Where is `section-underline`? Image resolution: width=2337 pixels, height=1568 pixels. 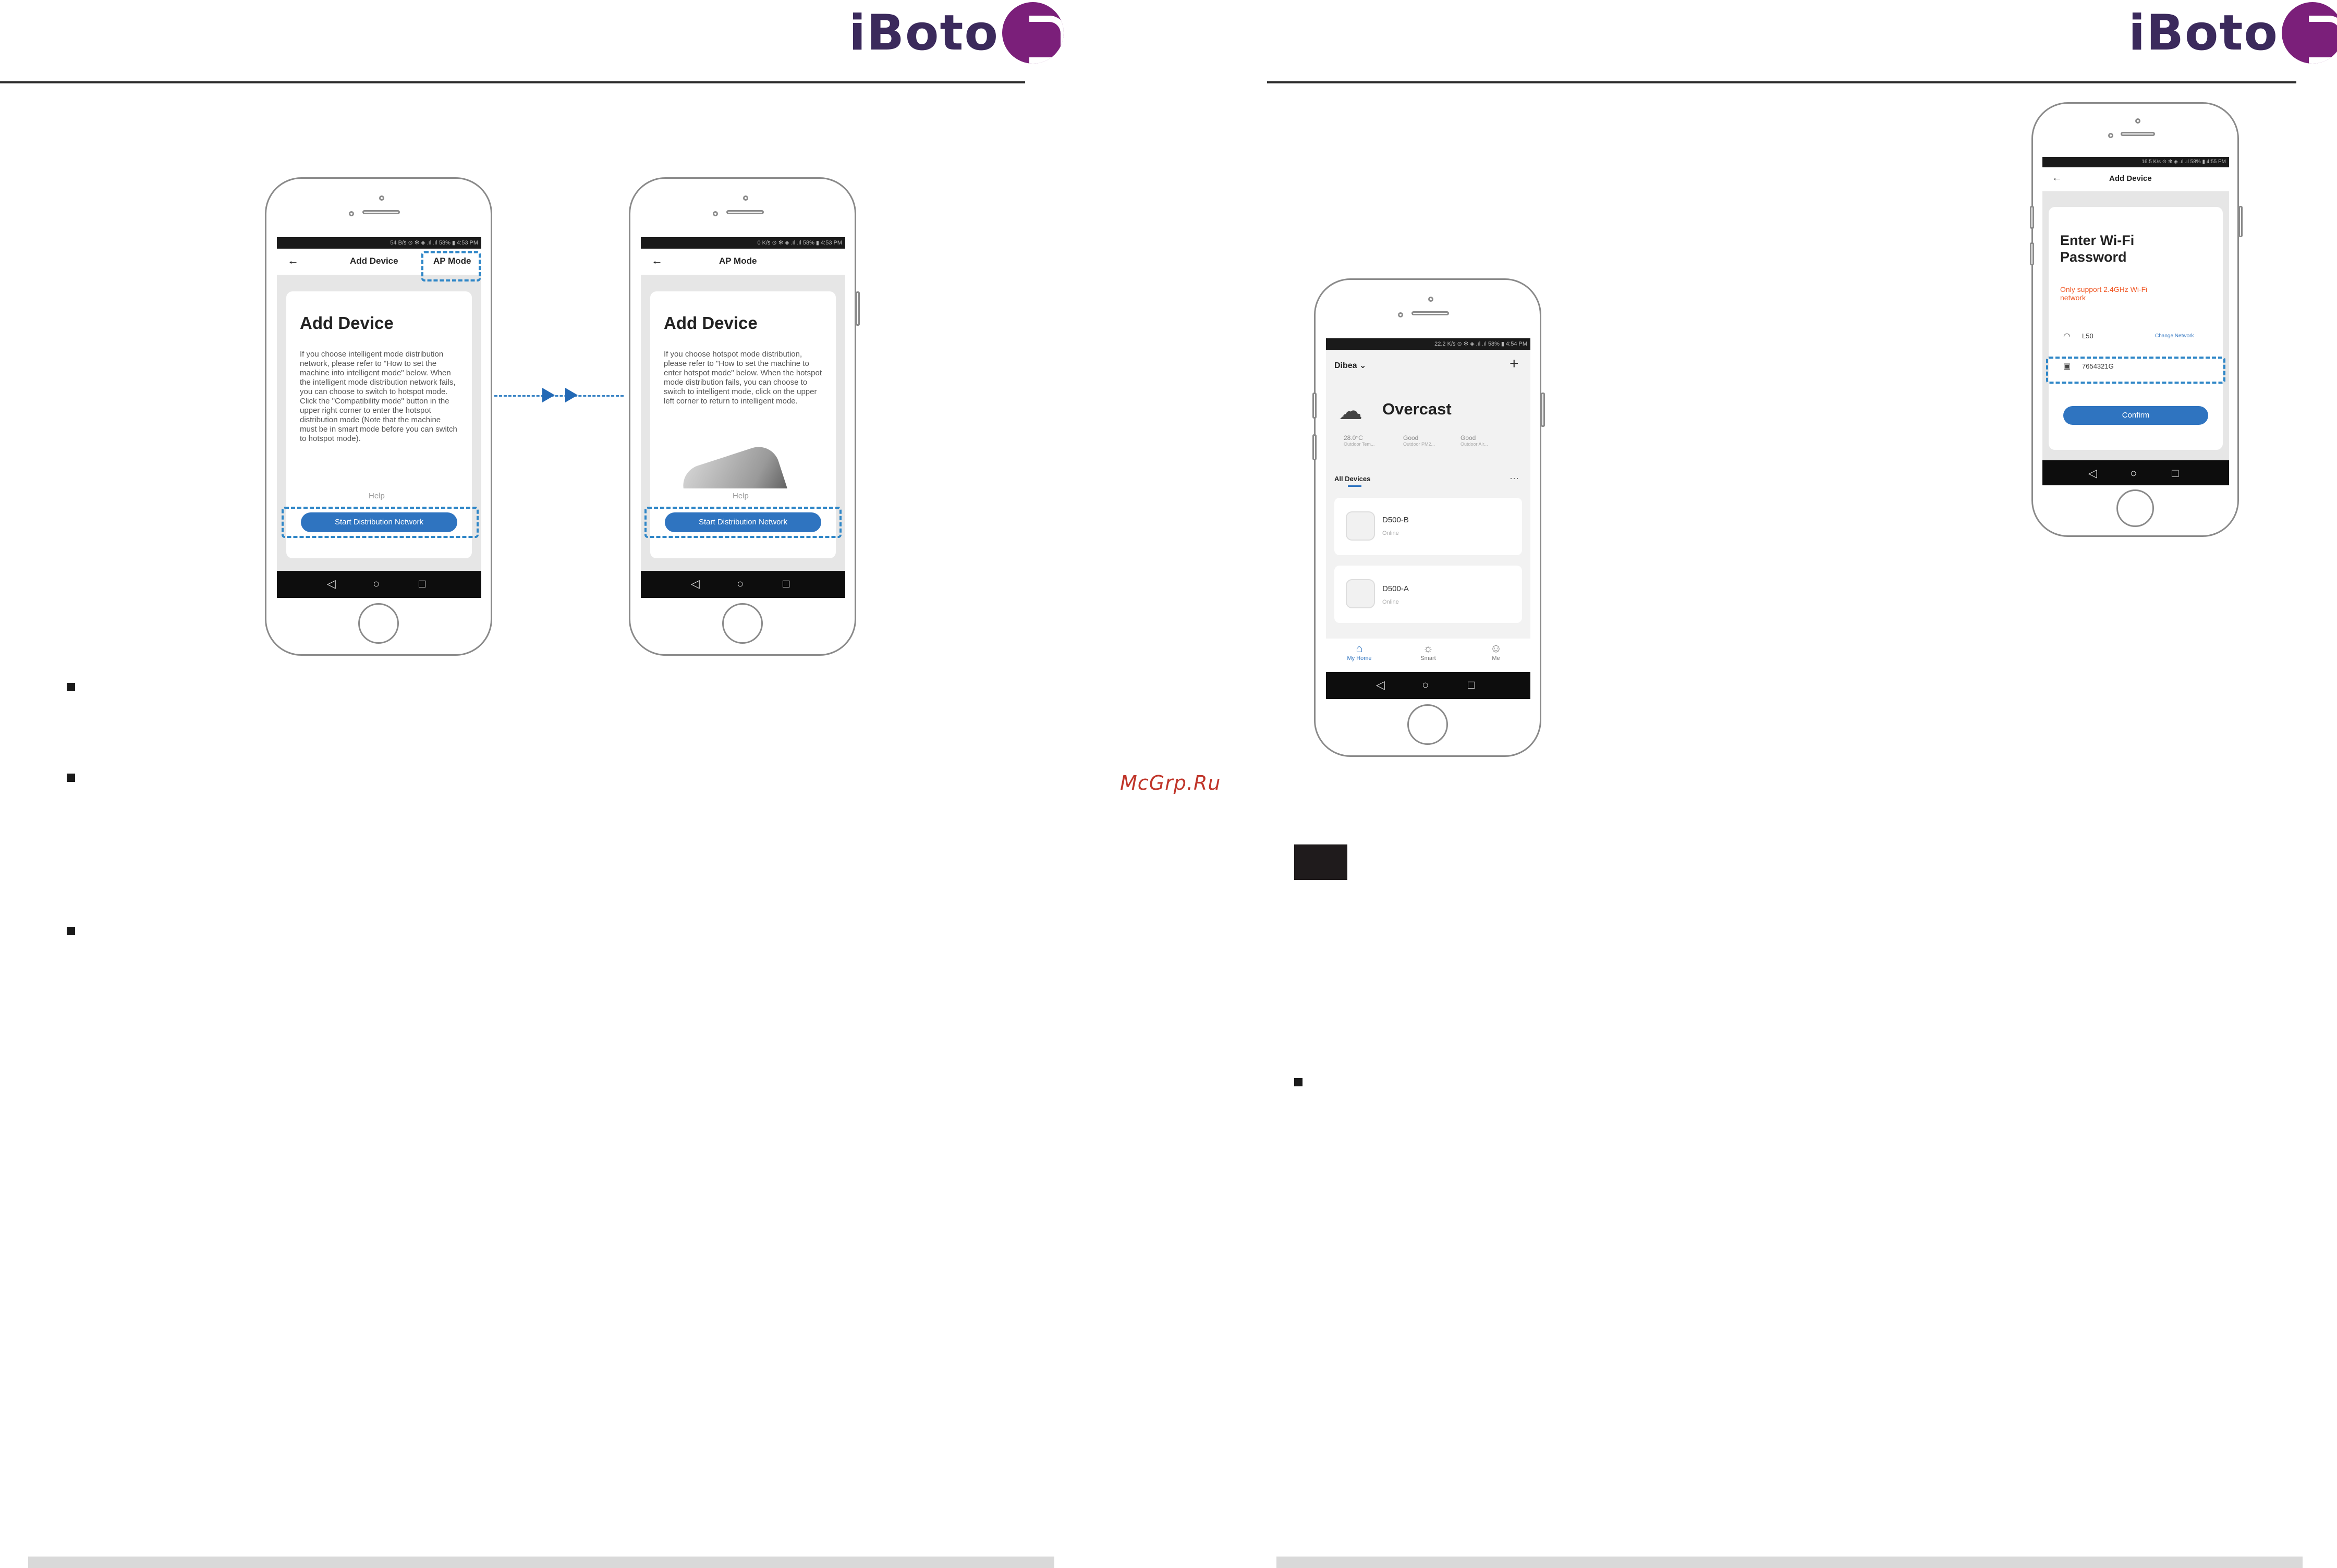
section-underline is located at coordinates (1354, 486).